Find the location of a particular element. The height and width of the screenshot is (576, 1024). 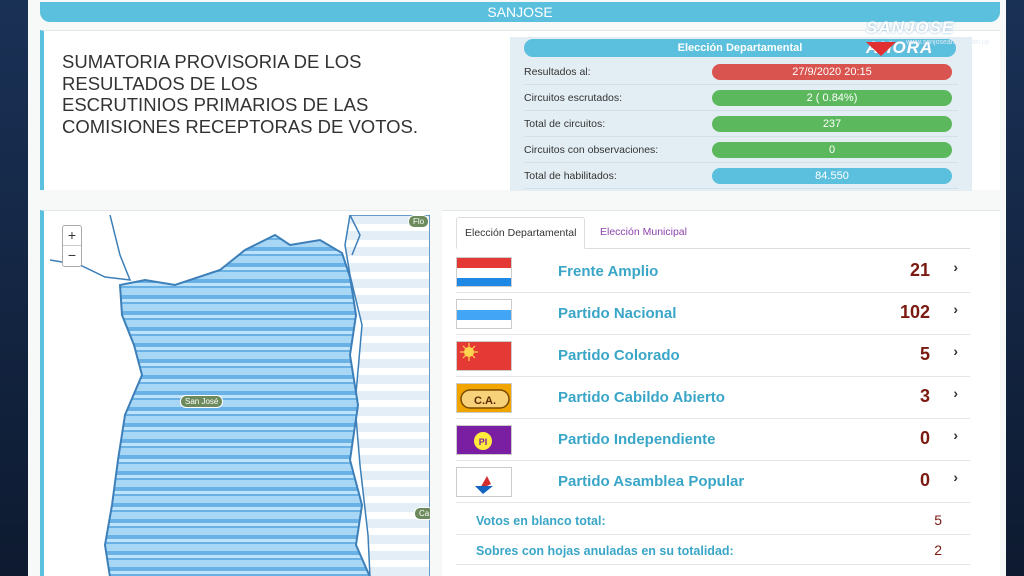

blank-votes-value: 5 is located at coordinates (938, 520).